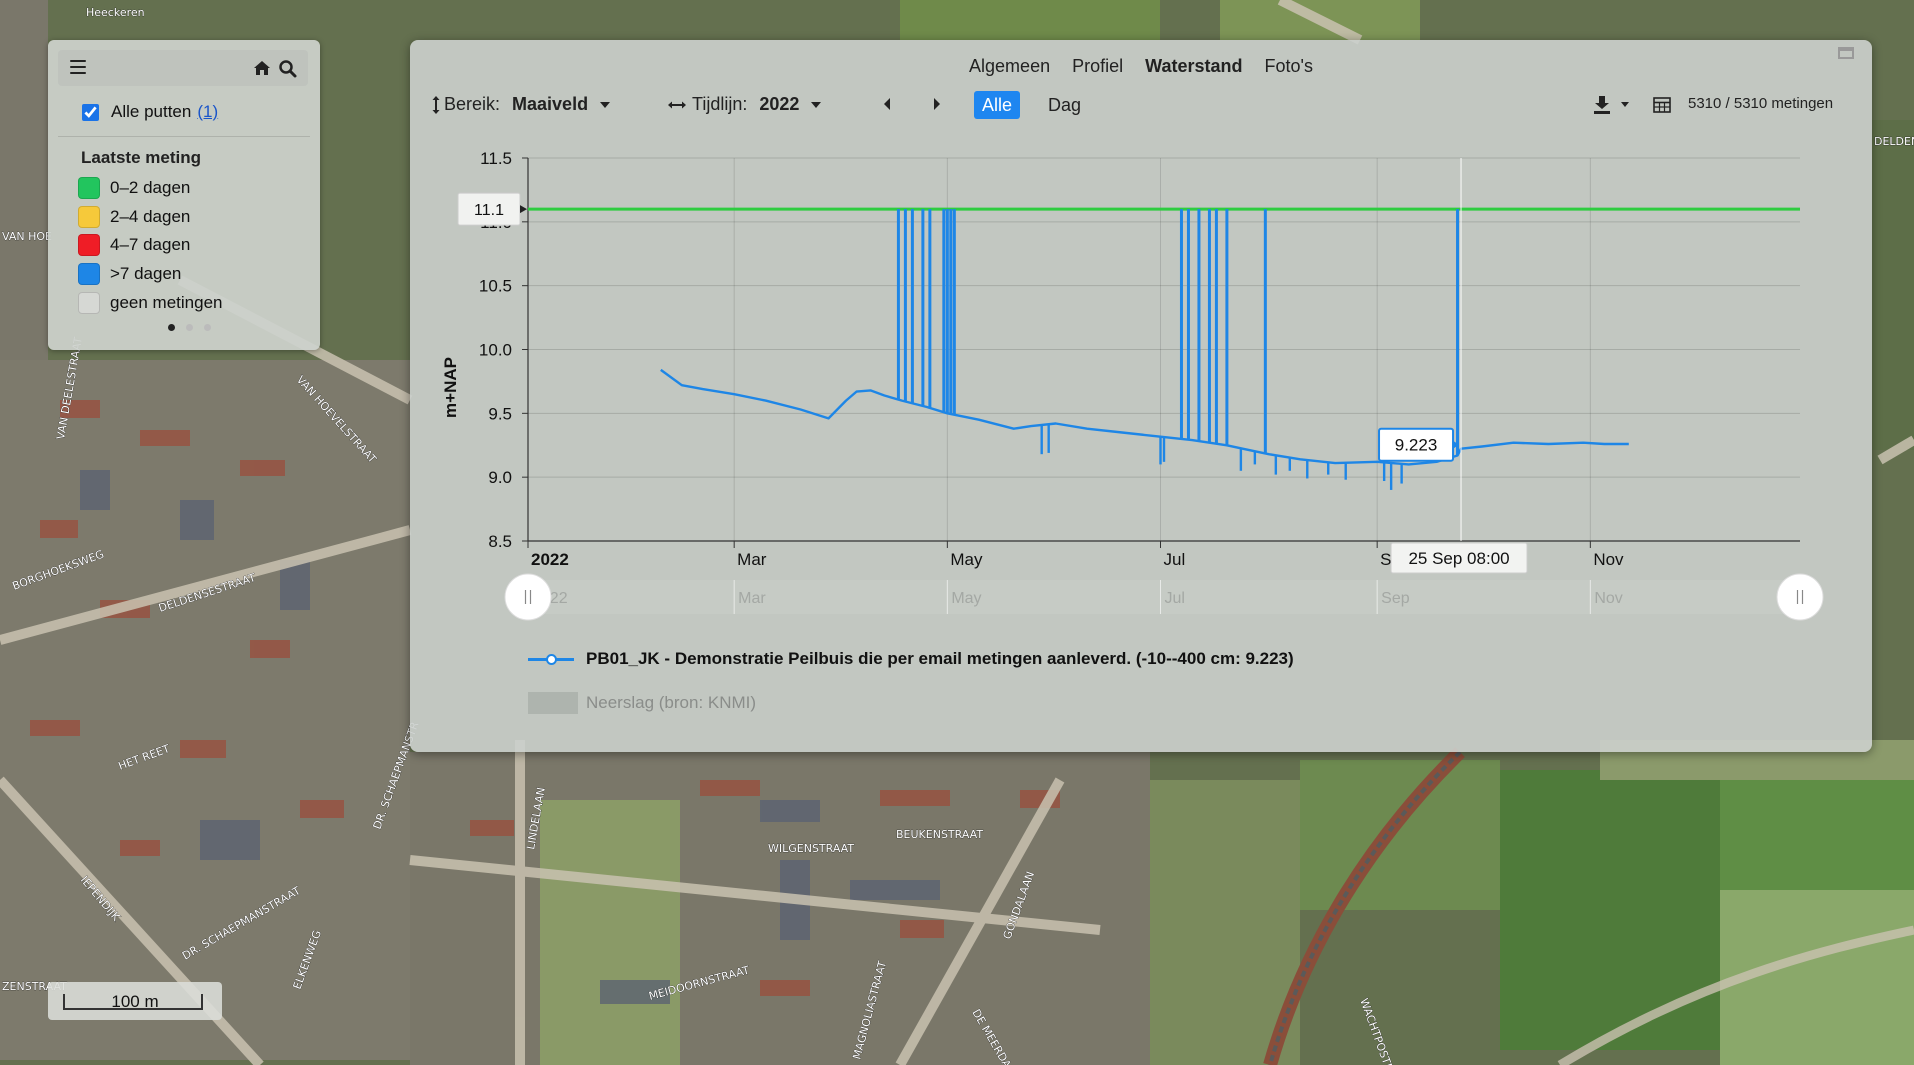 The width and height of the screenshot is (1914, 1065). I want to click on x-tick-label: Nov, so click(1608, 559).